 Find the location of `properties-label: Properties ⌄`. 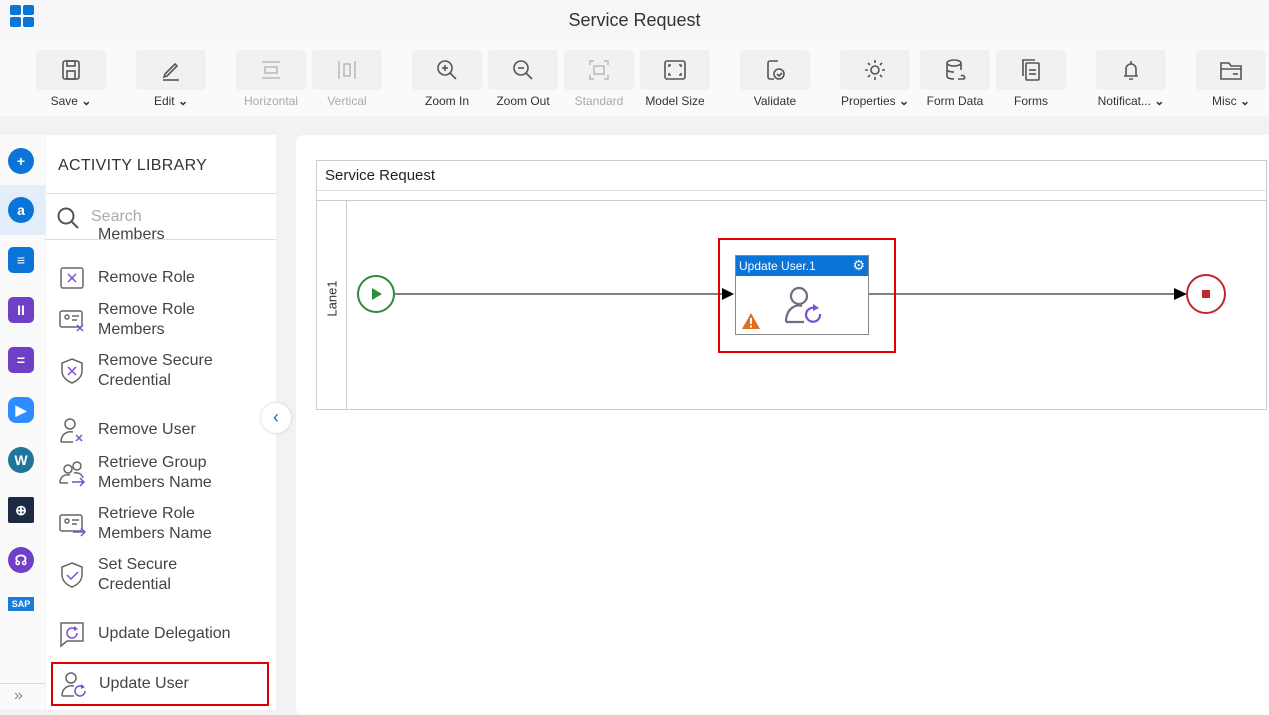

properties-label: Properties ⌄ is located at coordinates (875, 101).